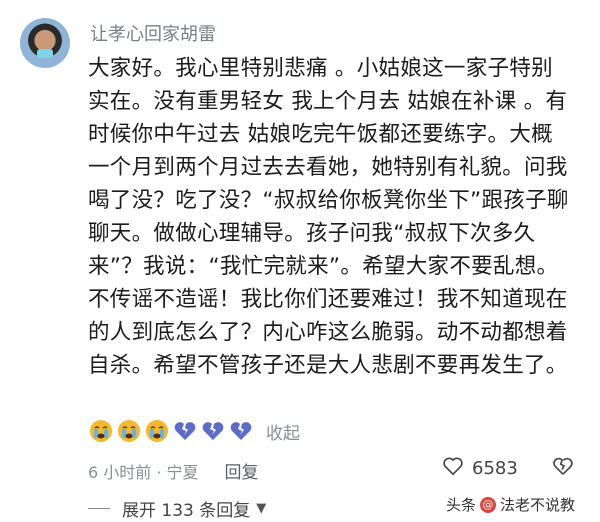  Describe the element at coordinates (261, 508) in the screenshot. I see `chevron-down-icon: ▼` at that location.